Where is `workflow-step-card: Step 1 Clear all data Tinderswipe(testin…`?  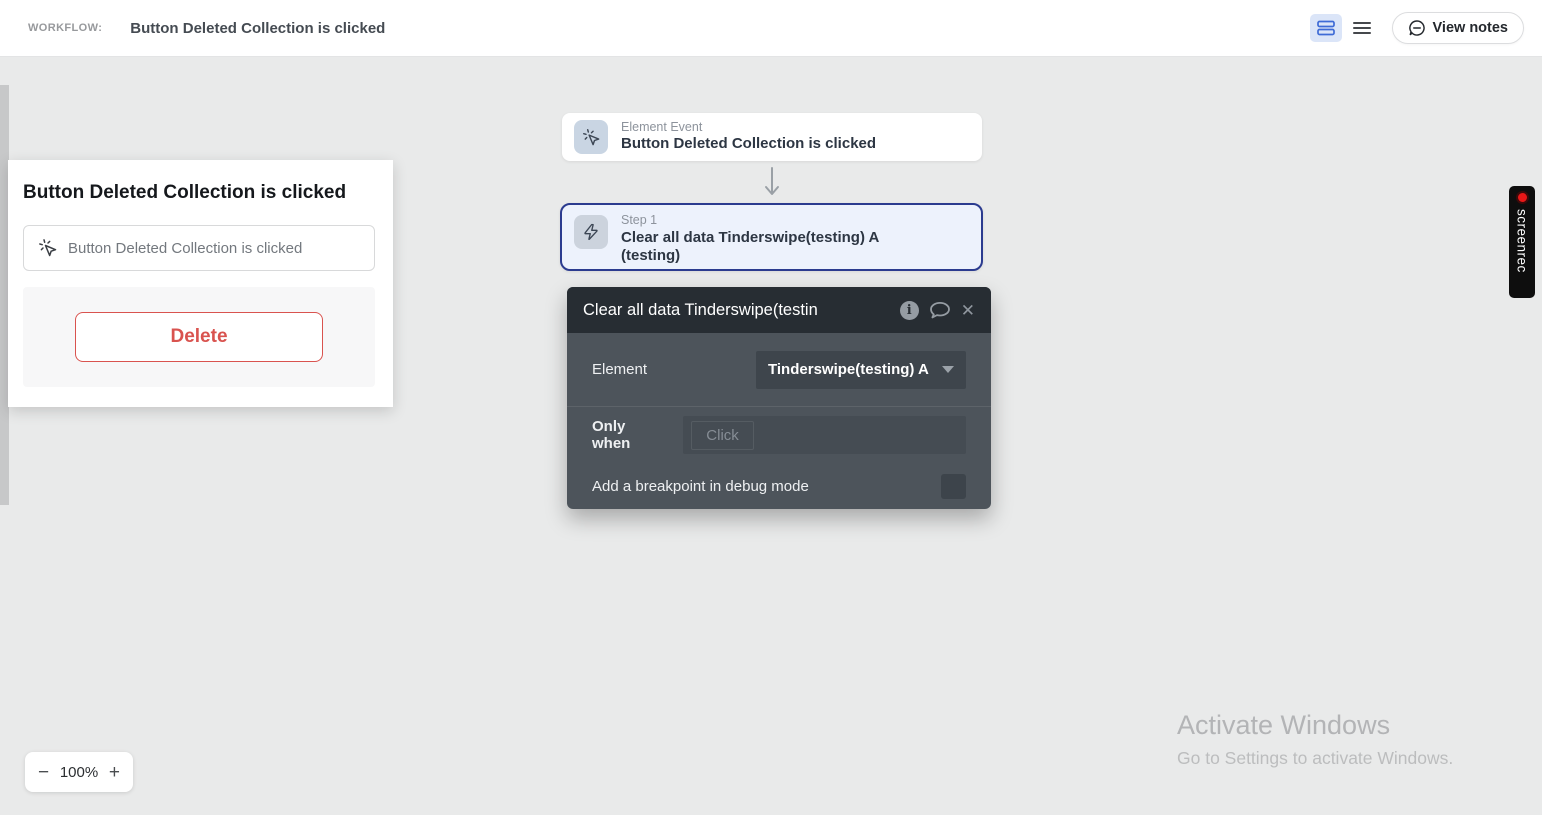
workflow-step-card: Step 1 Clear all data Tinderswipe(testin… is located at coordinates (771, 237).